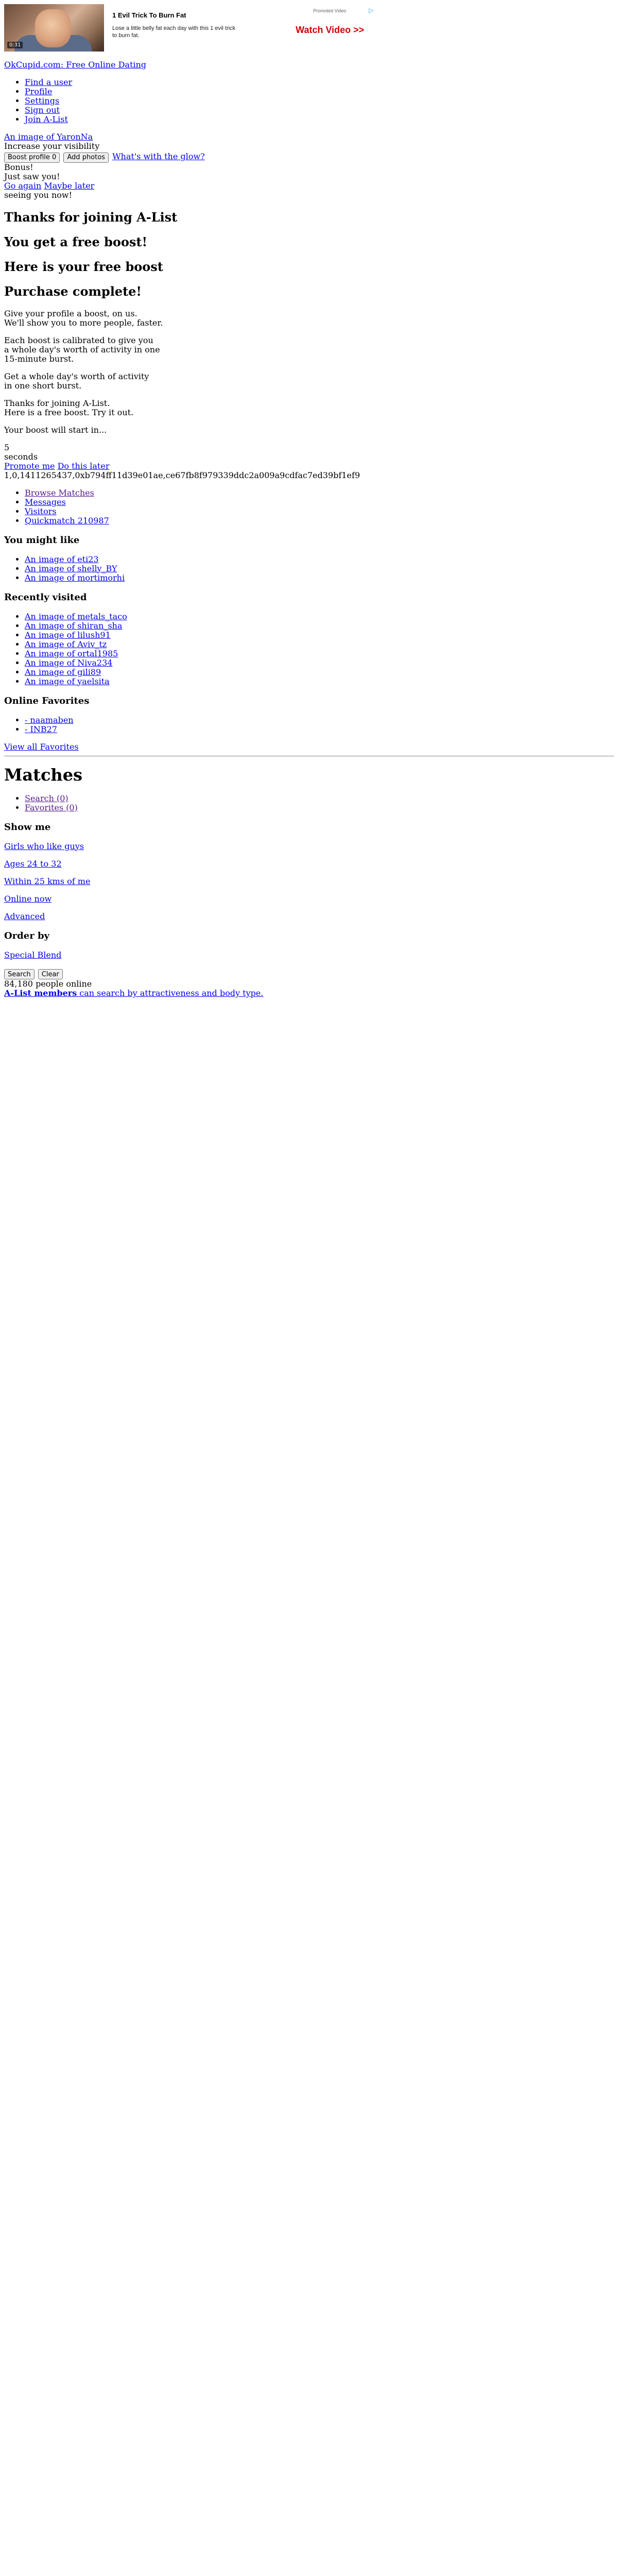 The image size is (618, 2576). Describe the element at coordinates (86, 157) in the screenshot. I see `add-photos-button: Add photos` at that location.